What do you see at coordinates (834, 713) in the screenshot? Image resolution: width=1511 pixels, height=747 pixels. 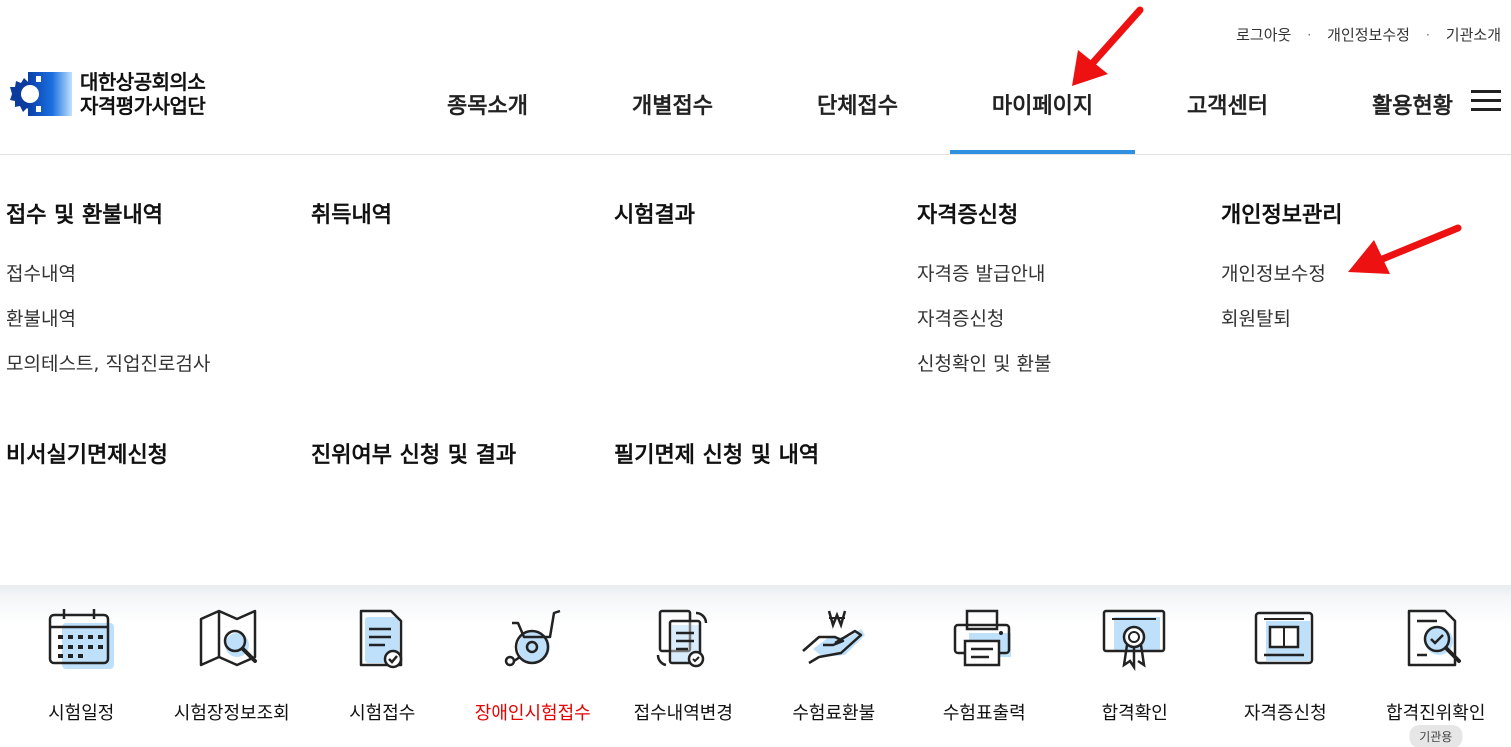 I see `quick-item-label: 수험료환불` at bounding box center [834, 713].